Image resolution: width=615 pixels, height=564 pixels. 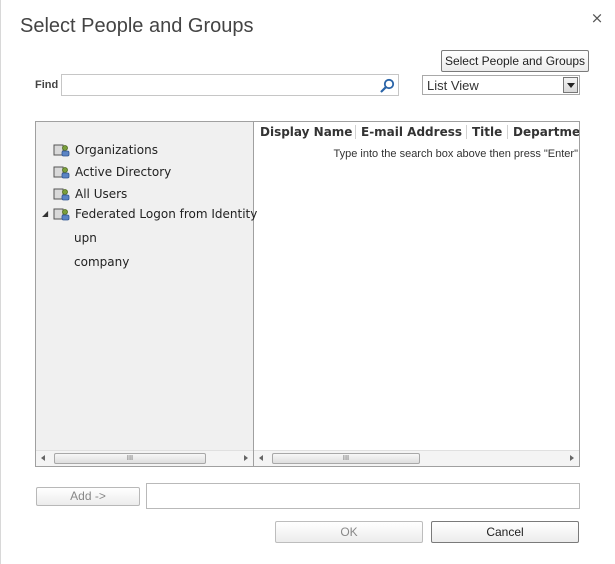 What do you see at coordinates (363, 496) in the screenshot?
I see `selected-items-field` at bounding box center [363, 496].